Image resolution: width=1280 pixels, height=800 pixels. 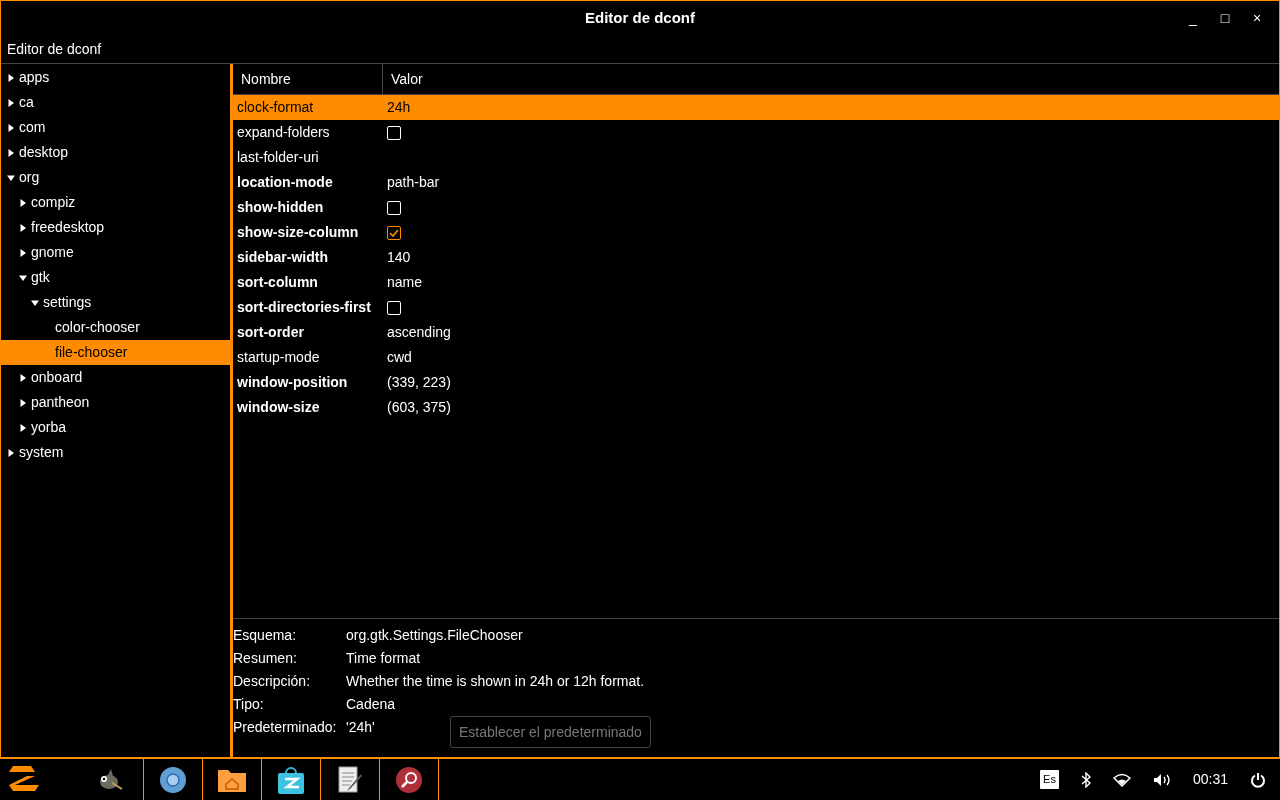 I want to click on detail-label: Resumen:, so click(x=265, y=658).